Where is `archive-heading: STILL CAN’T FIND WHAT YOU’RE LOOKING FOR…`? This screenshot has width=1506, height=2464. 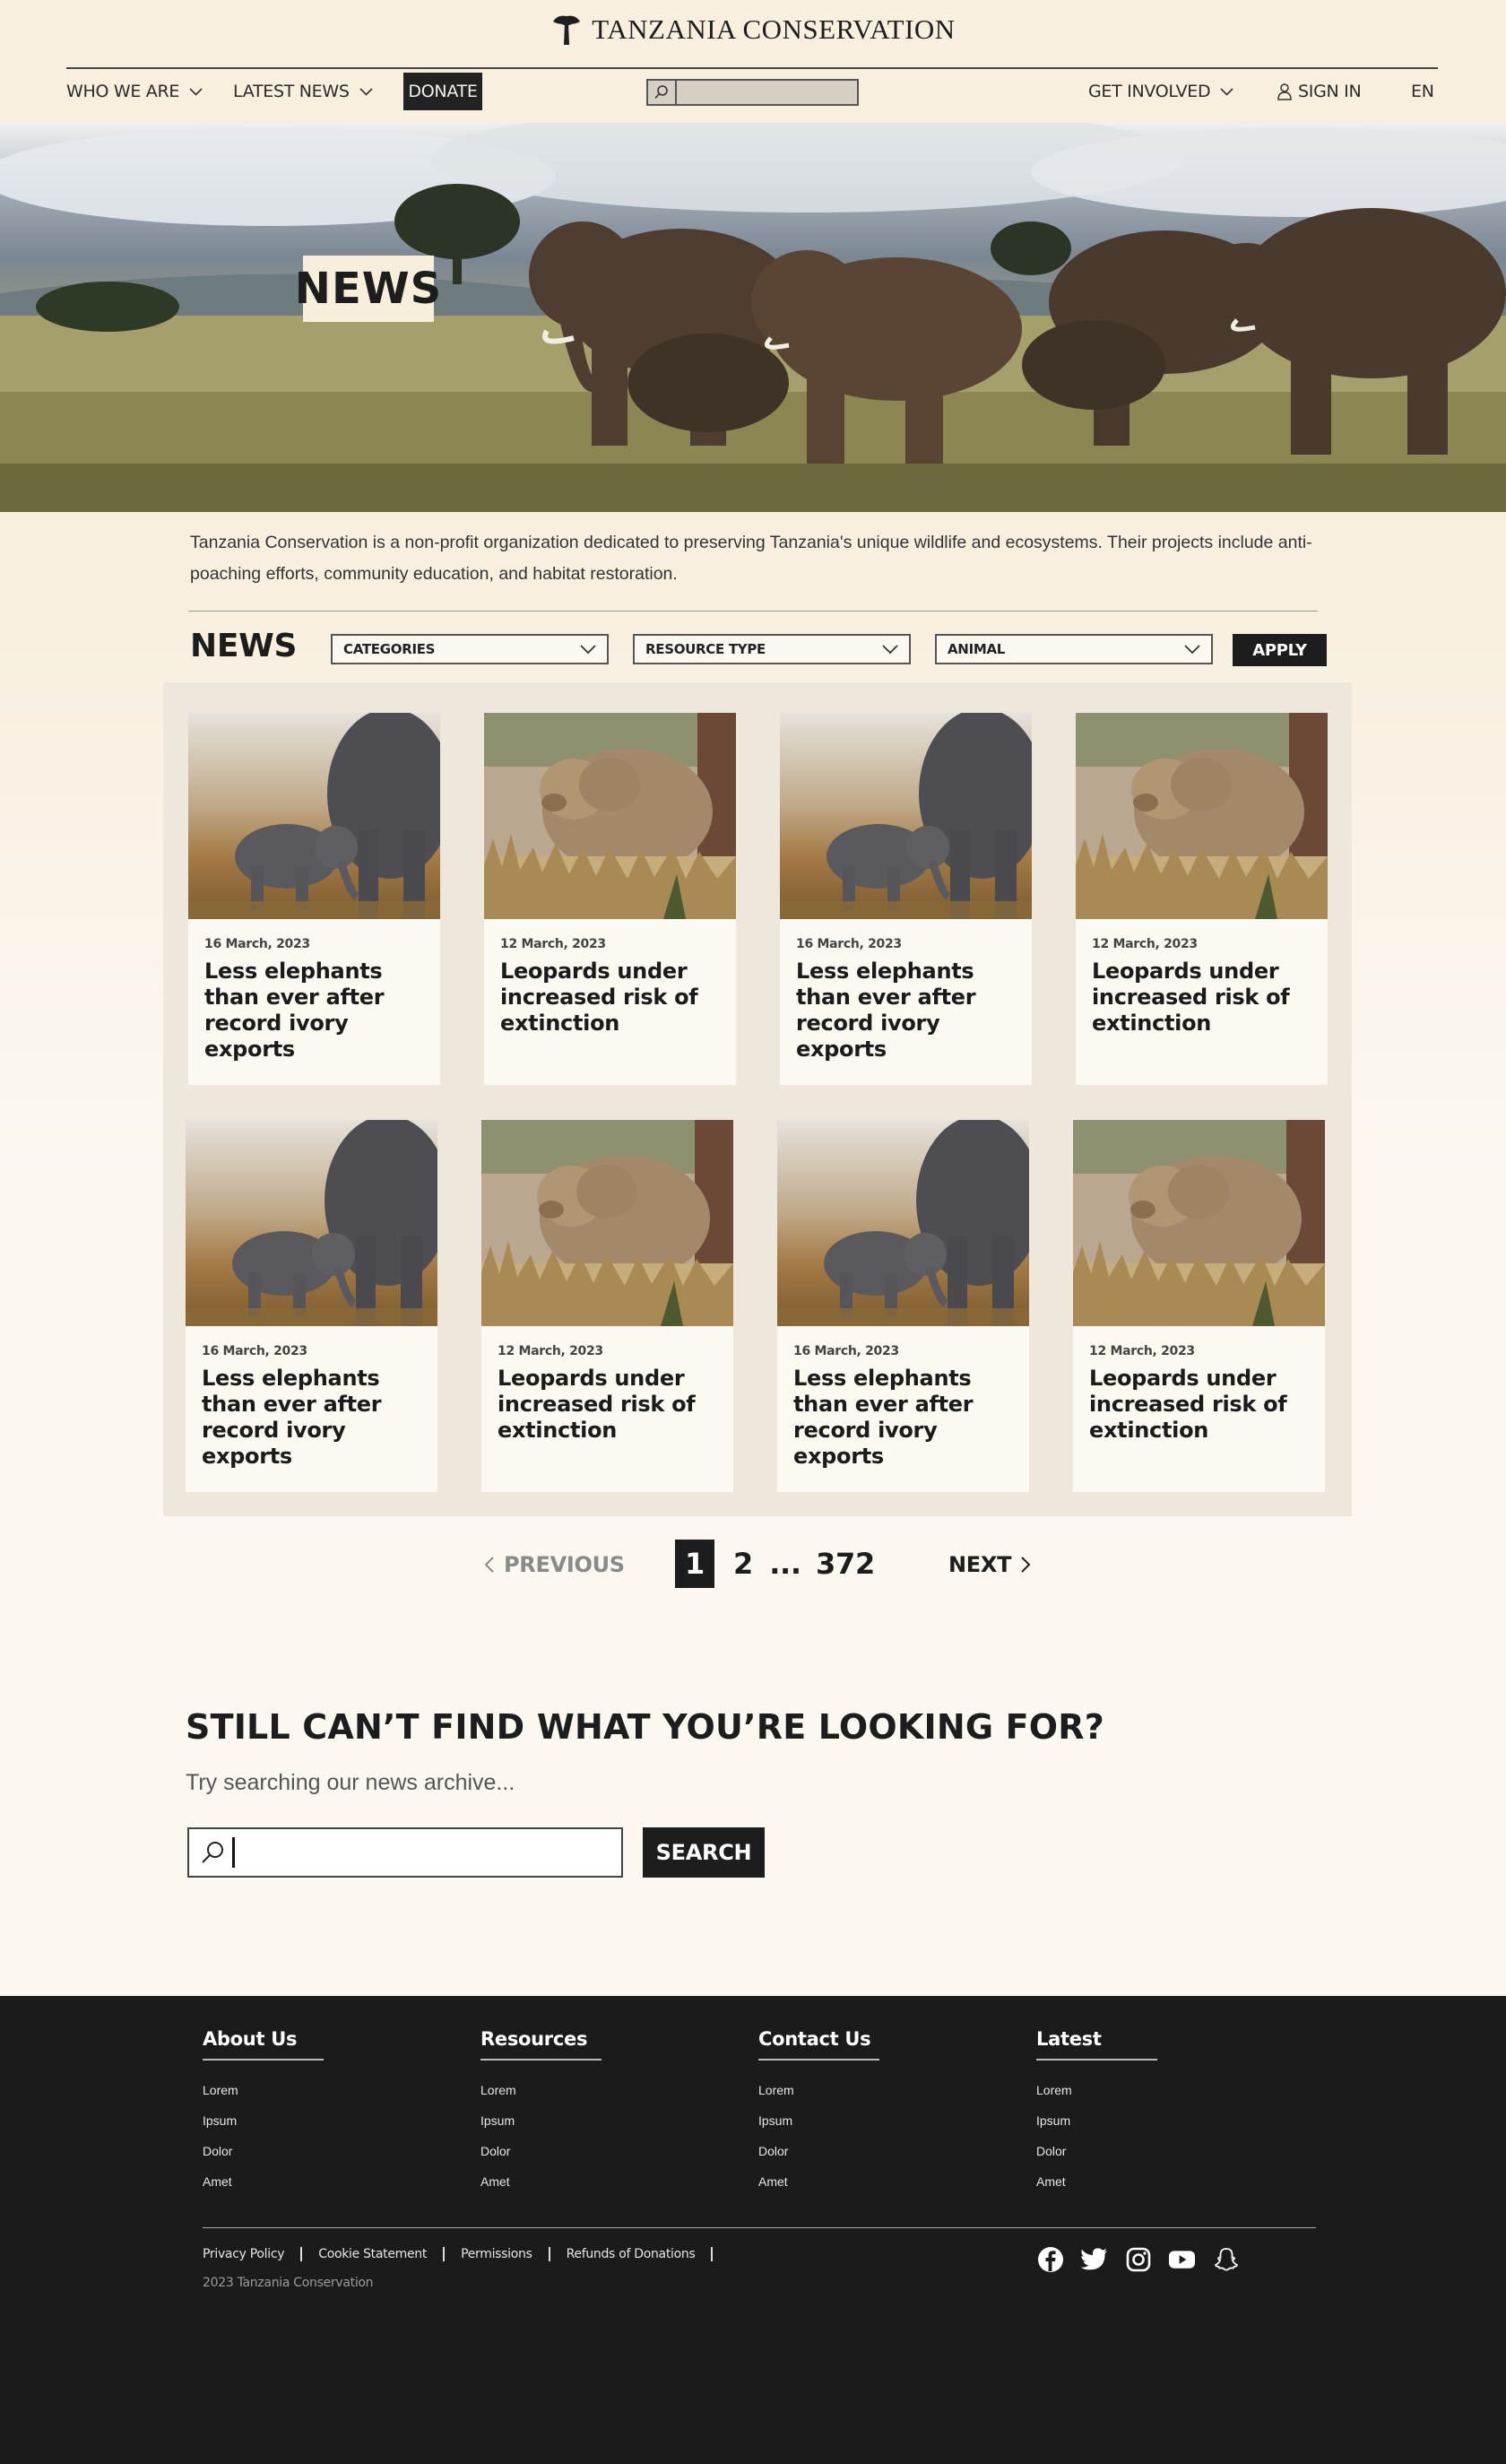 archive-heading: STILL CAN’T FIND WHAT YOU’RE LOOKING FOR… is located at coordinates (645, 1727).